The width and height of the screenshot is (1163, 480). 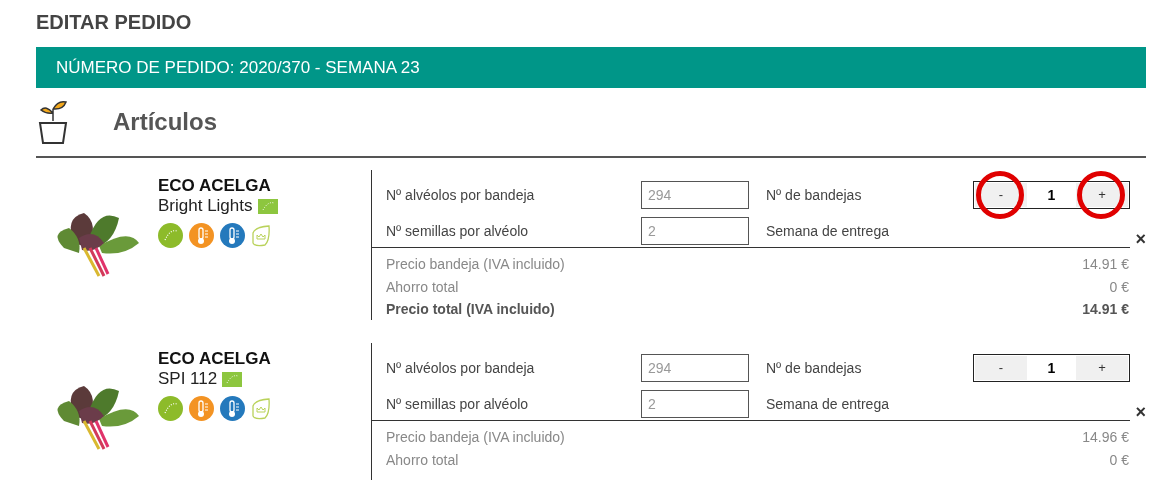 What do you see at coordinates (205, 206) in the screenshot?
I see `variety-name: Bright Lights` at bounding box center [205, 206].